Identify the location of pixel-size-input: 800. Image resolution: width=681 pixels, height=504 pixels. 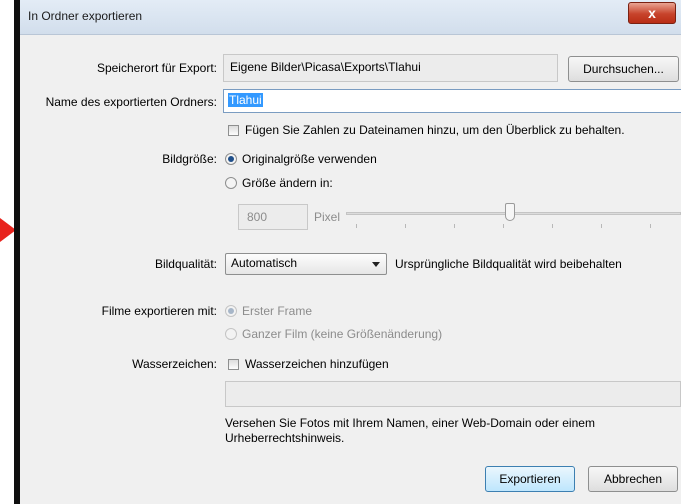
(273, 217).